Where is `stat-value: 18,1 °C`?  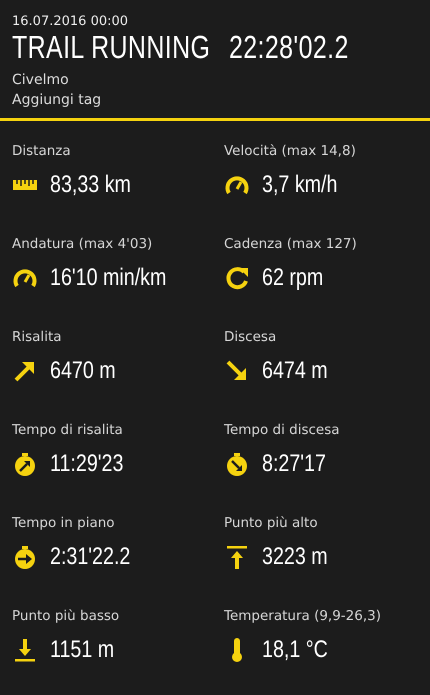 stat-value: 18,1 °C is located at coordinates (295, 650).